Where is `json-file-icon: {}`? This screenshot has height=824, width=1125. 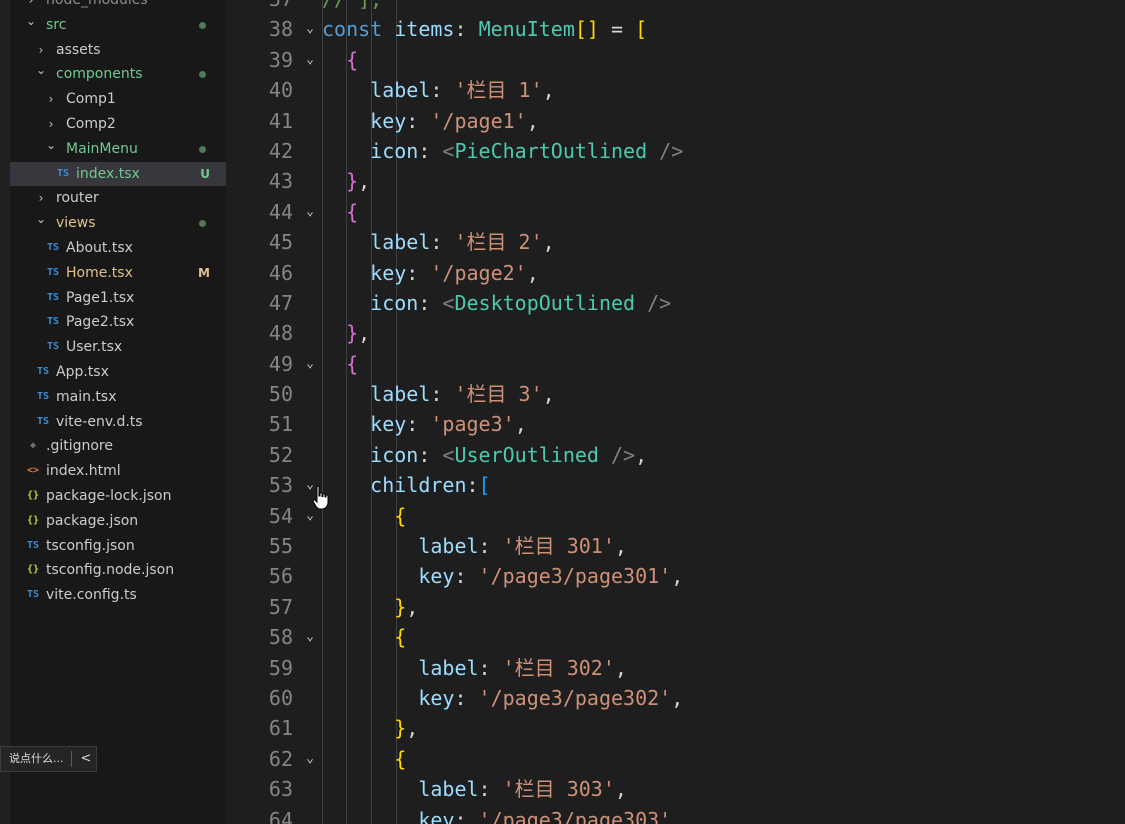
json-file-icon: {} is located at coordinates (33, 520).